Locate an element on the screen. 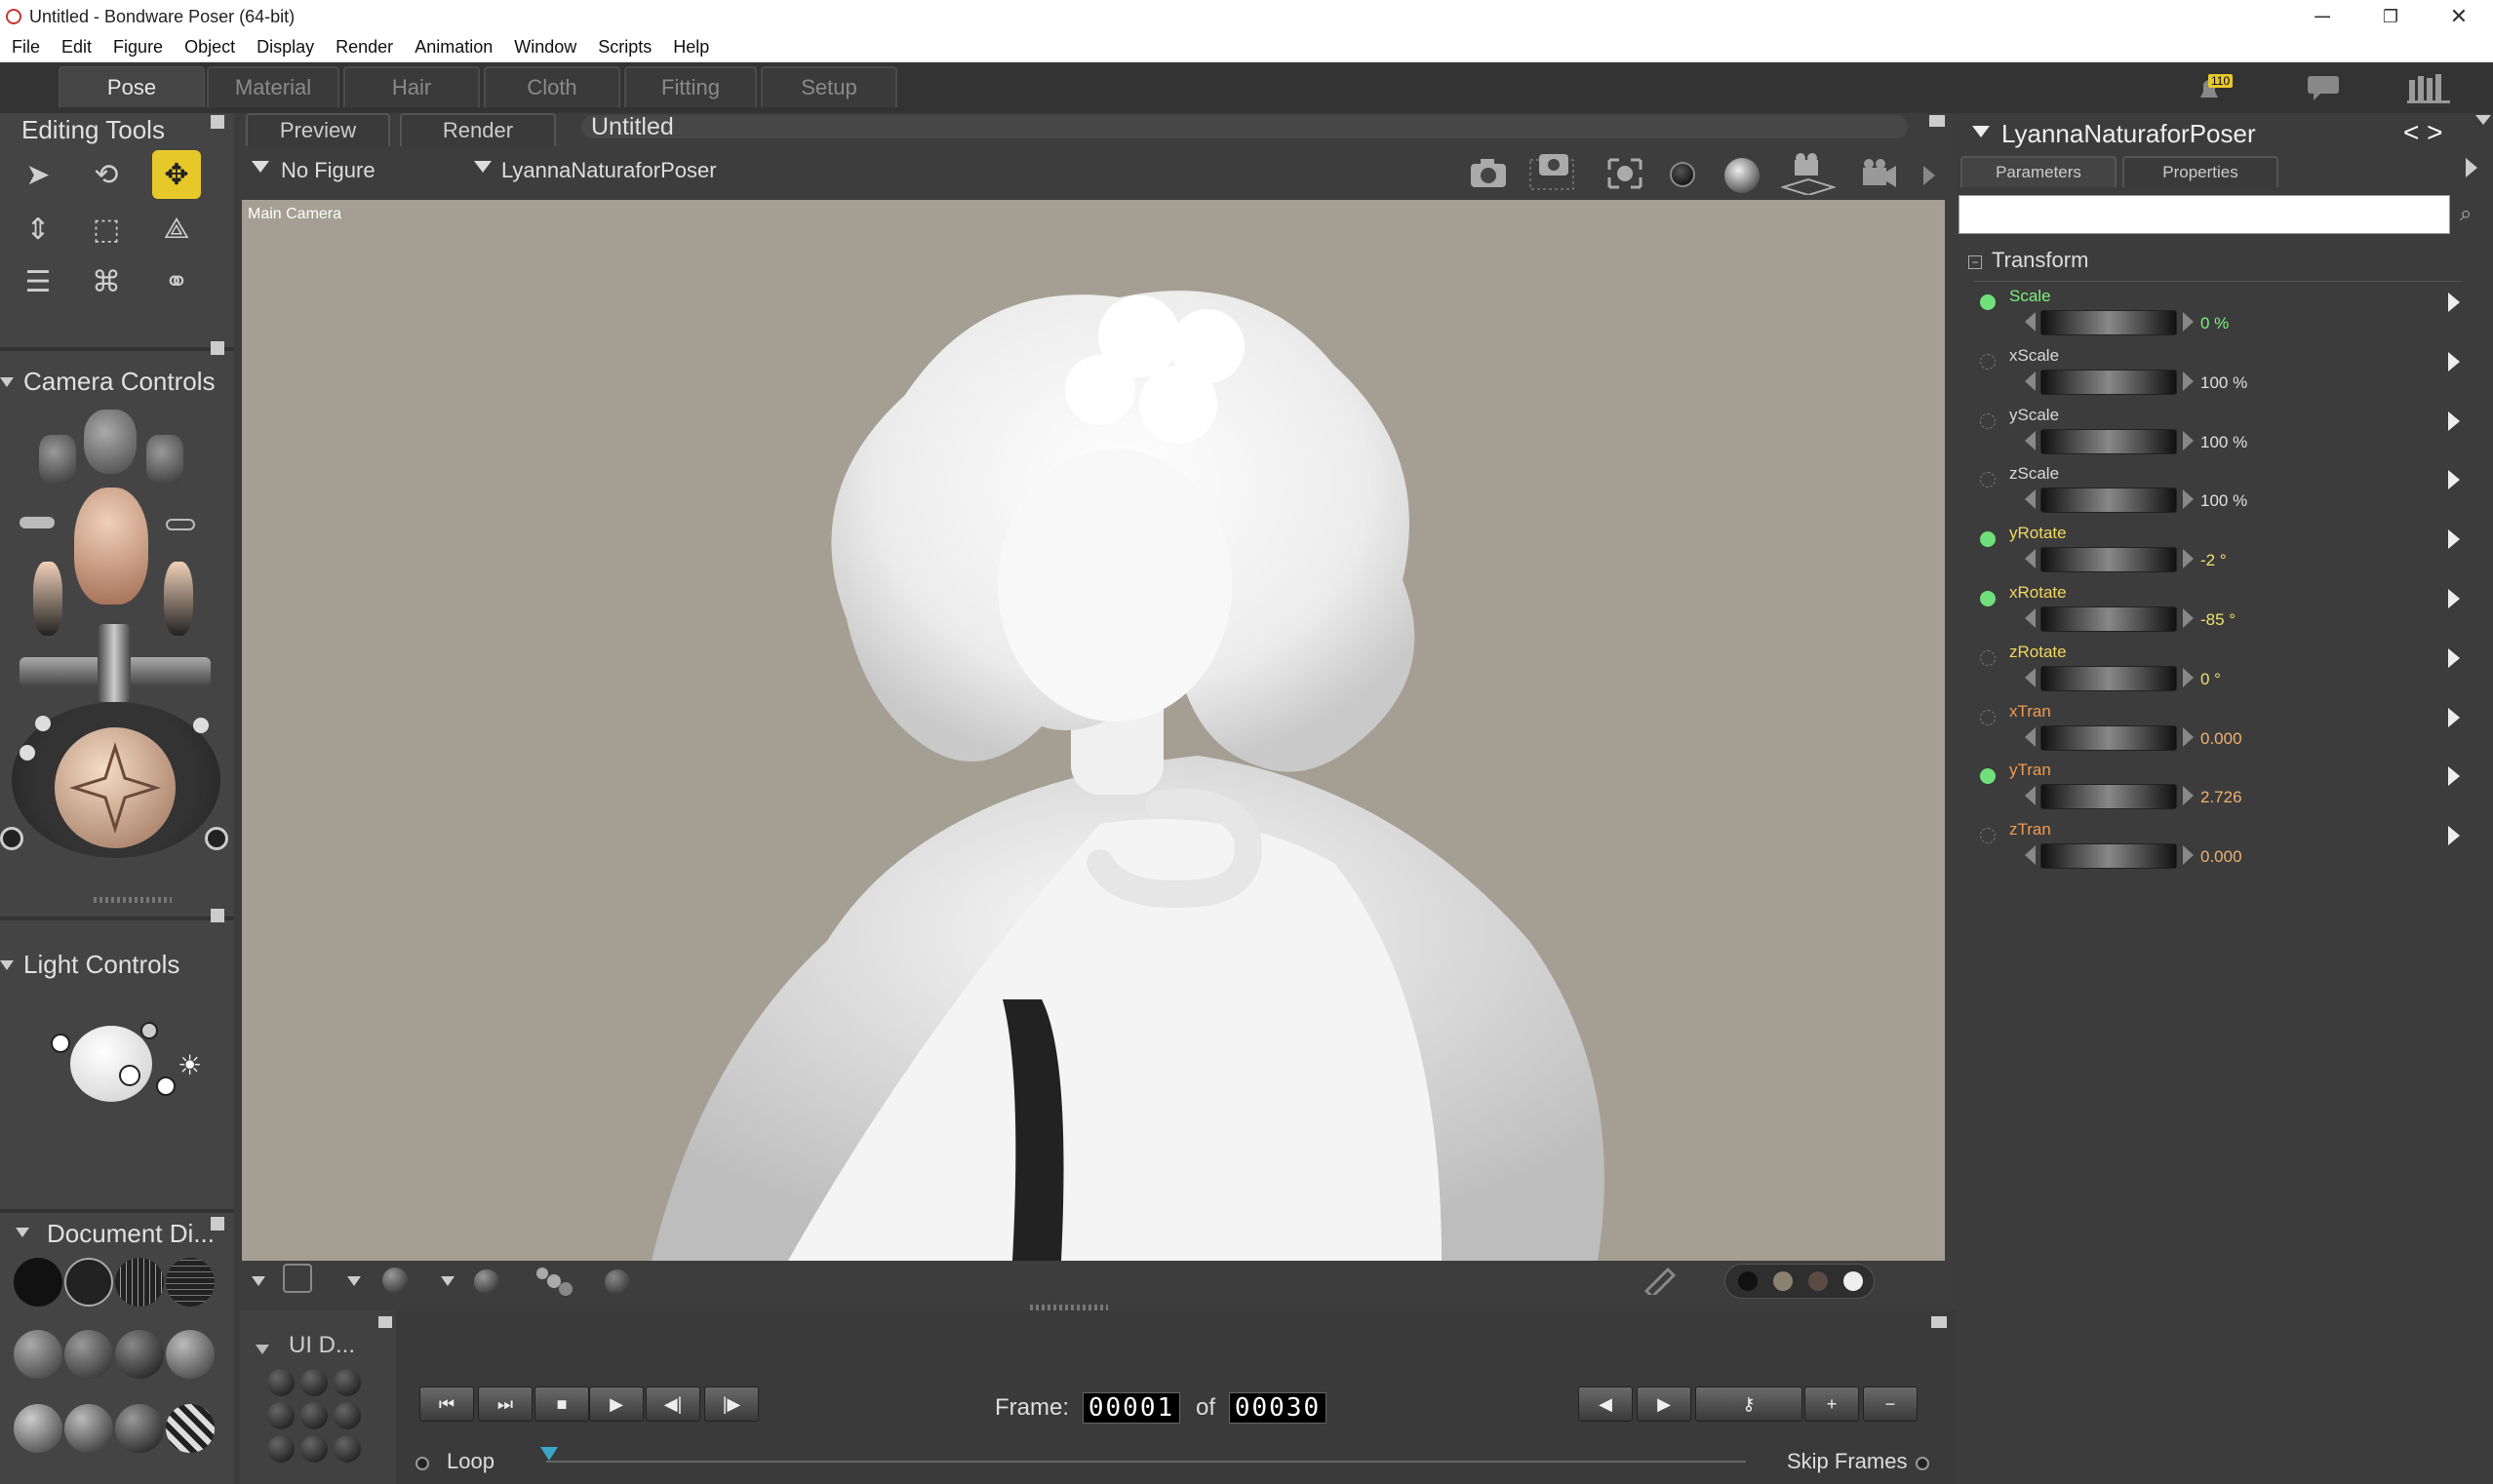 The image size is (2493, 1484). tab-setup: Setup is located at coordinates (829, 86).